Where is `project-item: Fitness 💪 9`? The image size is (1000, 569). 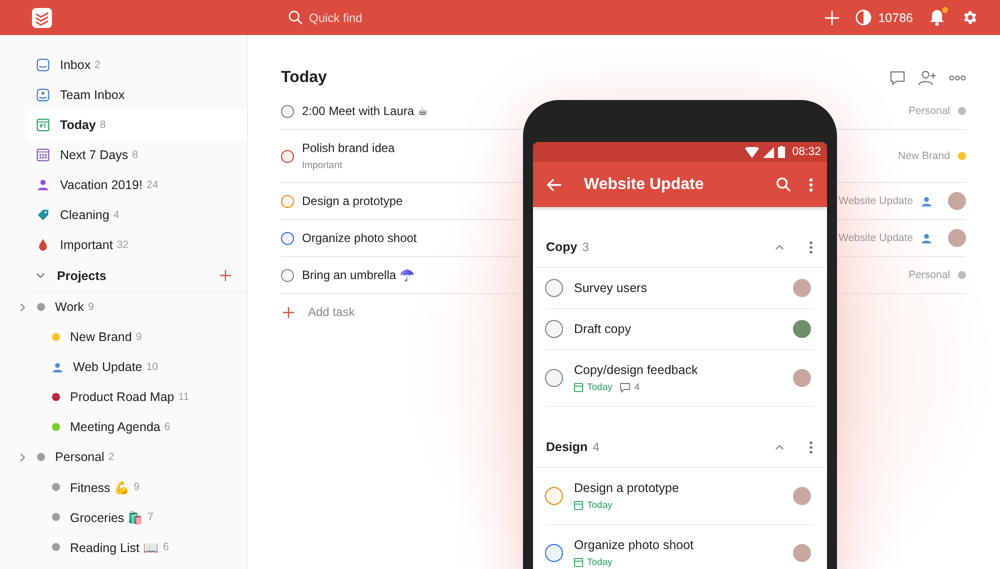
project-item: Fitness 💪 9 is located at coordinates (137, 487).